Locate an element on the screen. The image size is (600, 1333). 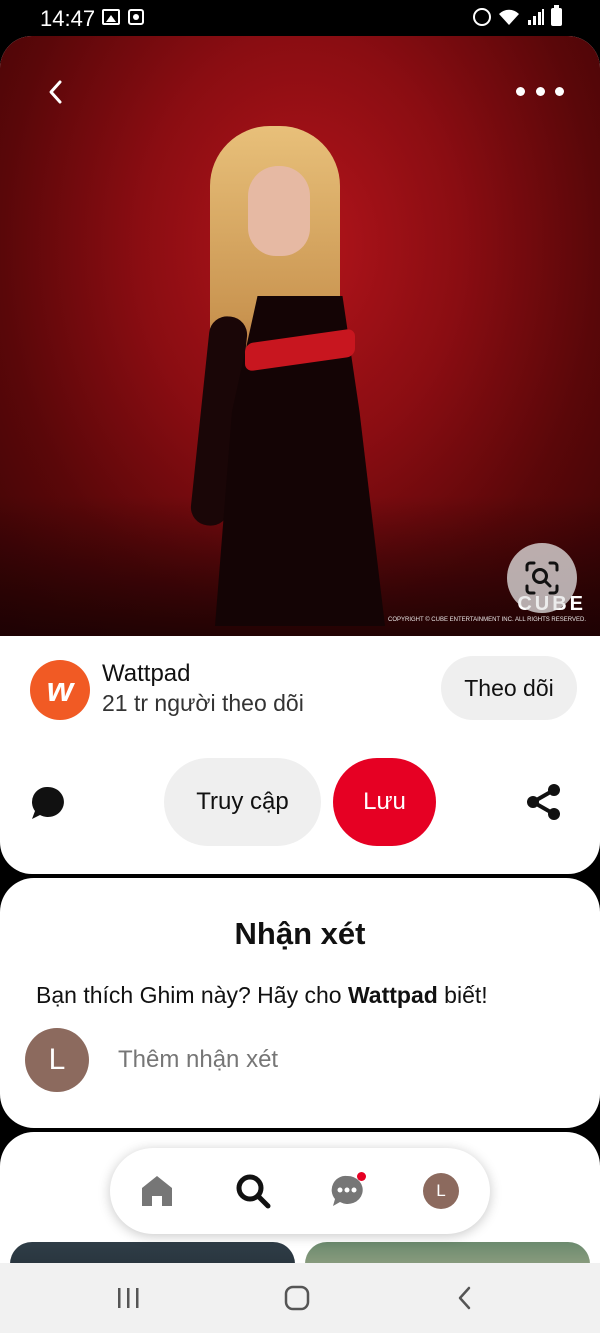
profile-avatar: L is located at coordinates (441, 1191).